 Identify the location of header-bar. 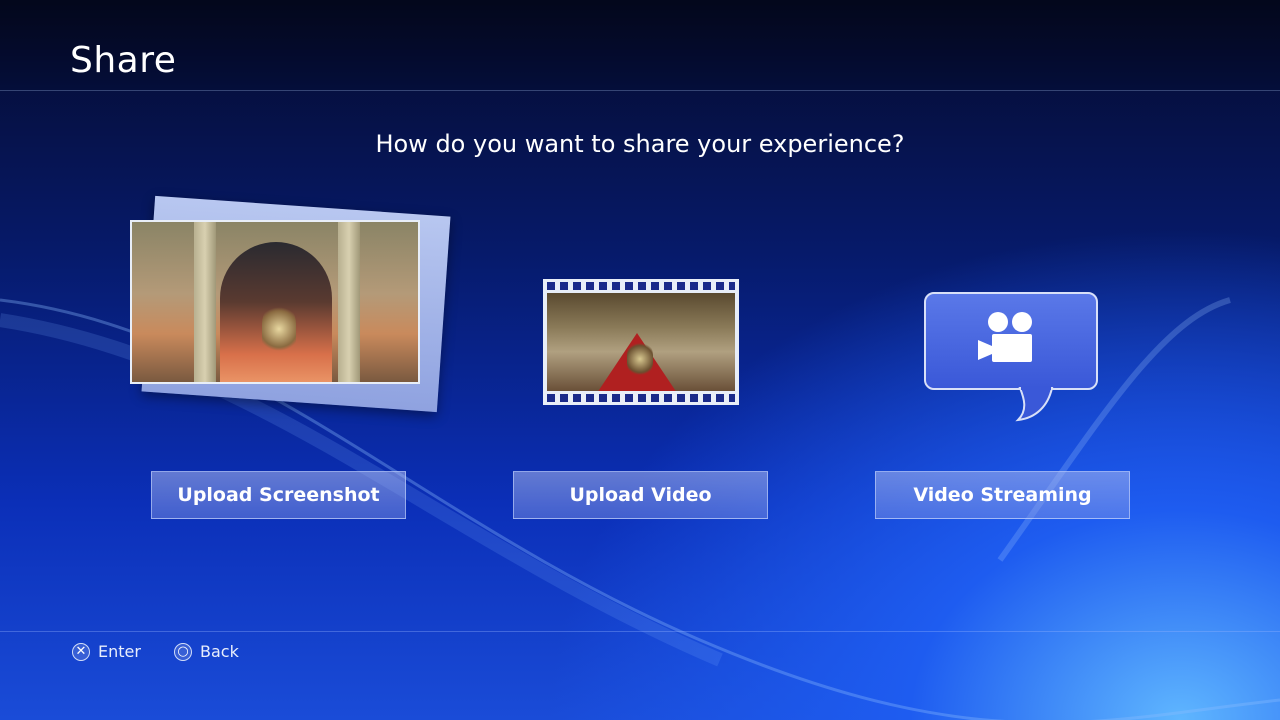
(640, 45).